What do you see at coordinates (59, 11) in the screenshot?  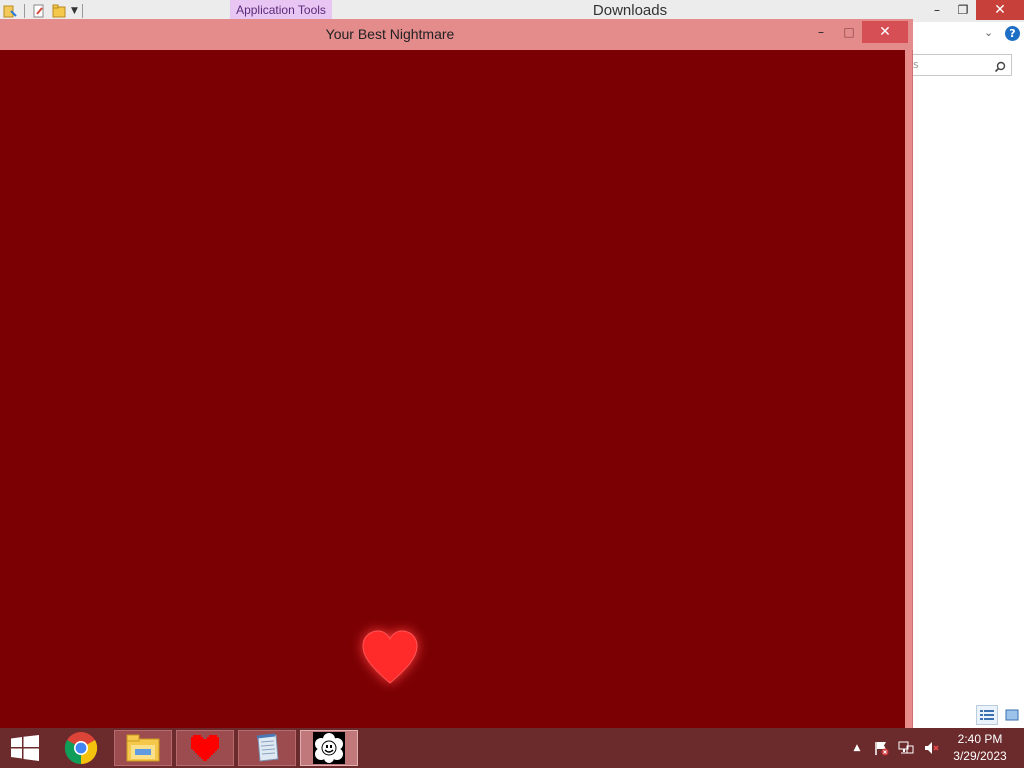 I see `new-folder-icon` at bounding box center [59, 11].